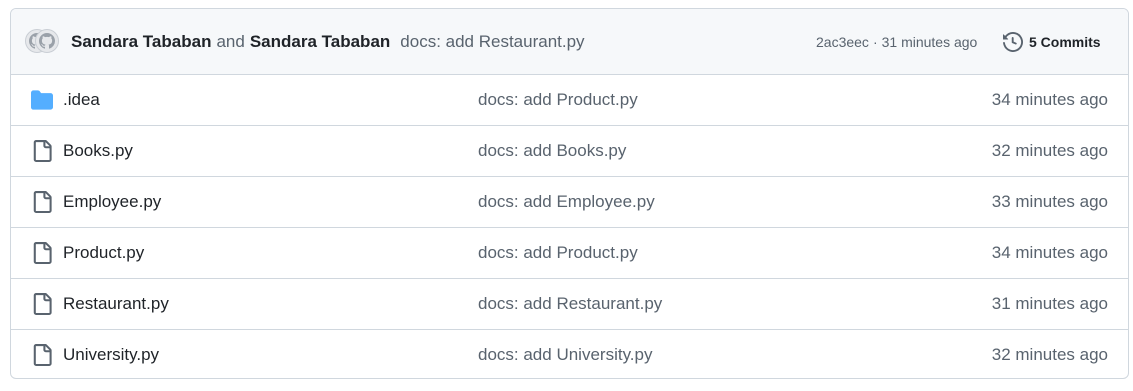  What do you see at coordinates (552, 151) in the screenshot?
I see `file-commit-message-link: docs: add Books.py` at bounding box center [552, 151].